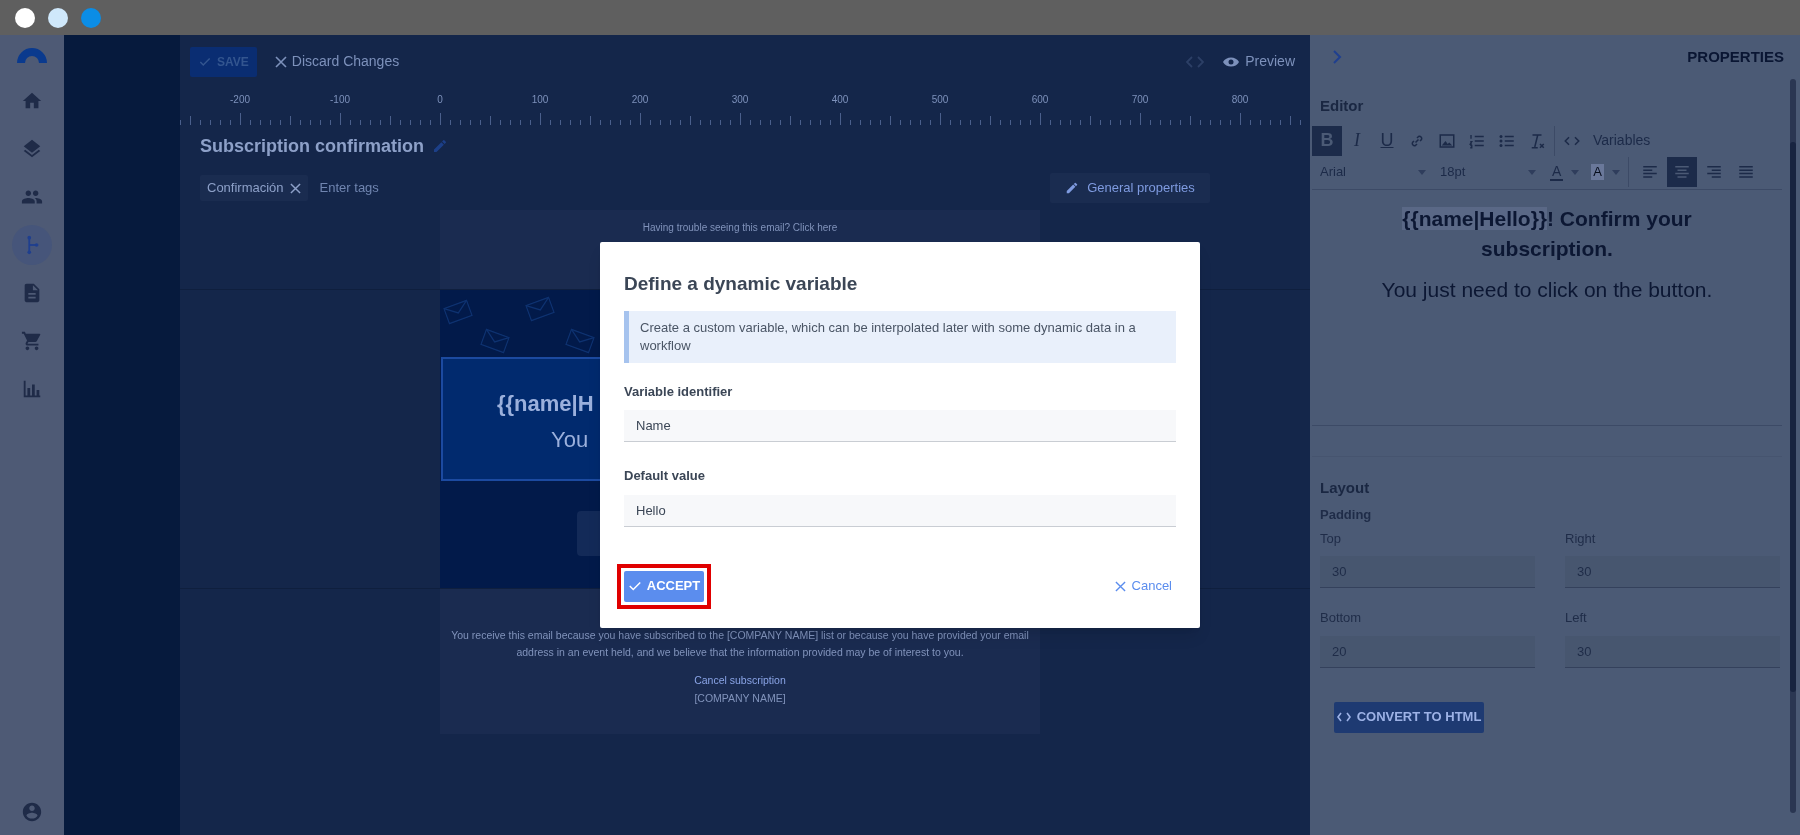 Image resolution: width=1800 pixels, height=835 pixels. What do you see at coordinates (827, 227) in the screenshot?
I see `preheader-link: here` at bounding box center [827, 227].